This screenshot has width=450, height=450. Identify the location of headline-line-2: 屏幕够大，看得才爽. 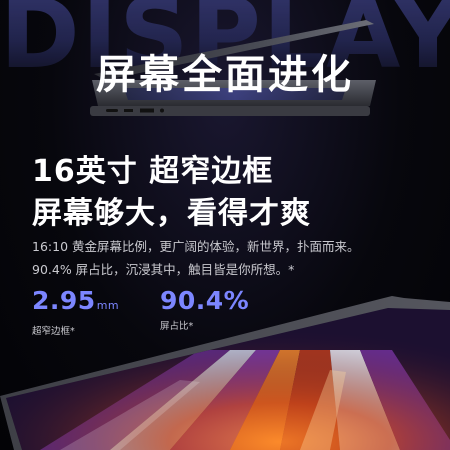
(171, 213).